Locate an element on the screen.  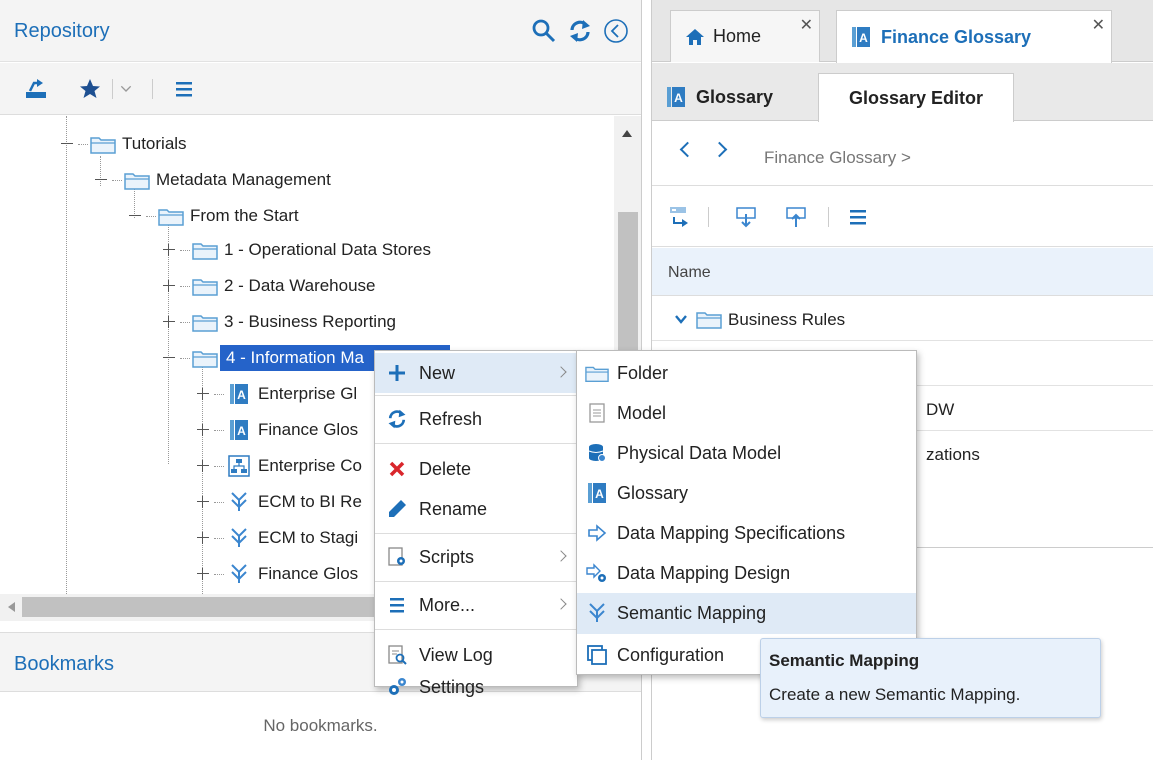
tab-glossary-editor: Glossary Editor is located at coordinates (916, 97).